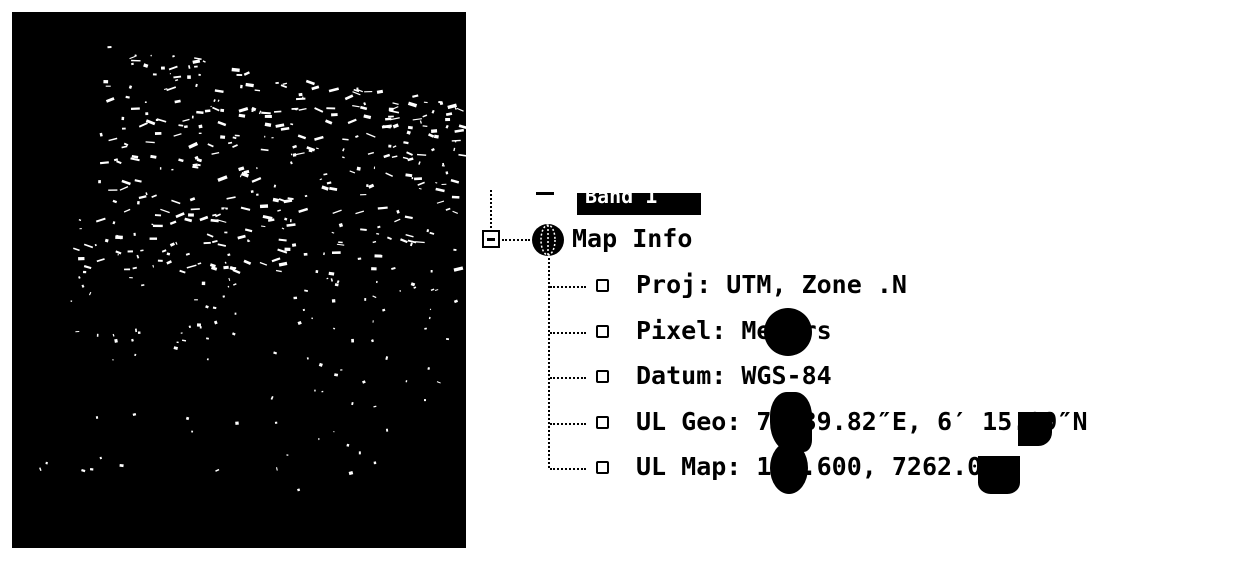  I want to click on proj-item: Proj: UTM, Zone .N, so click(771, 284).